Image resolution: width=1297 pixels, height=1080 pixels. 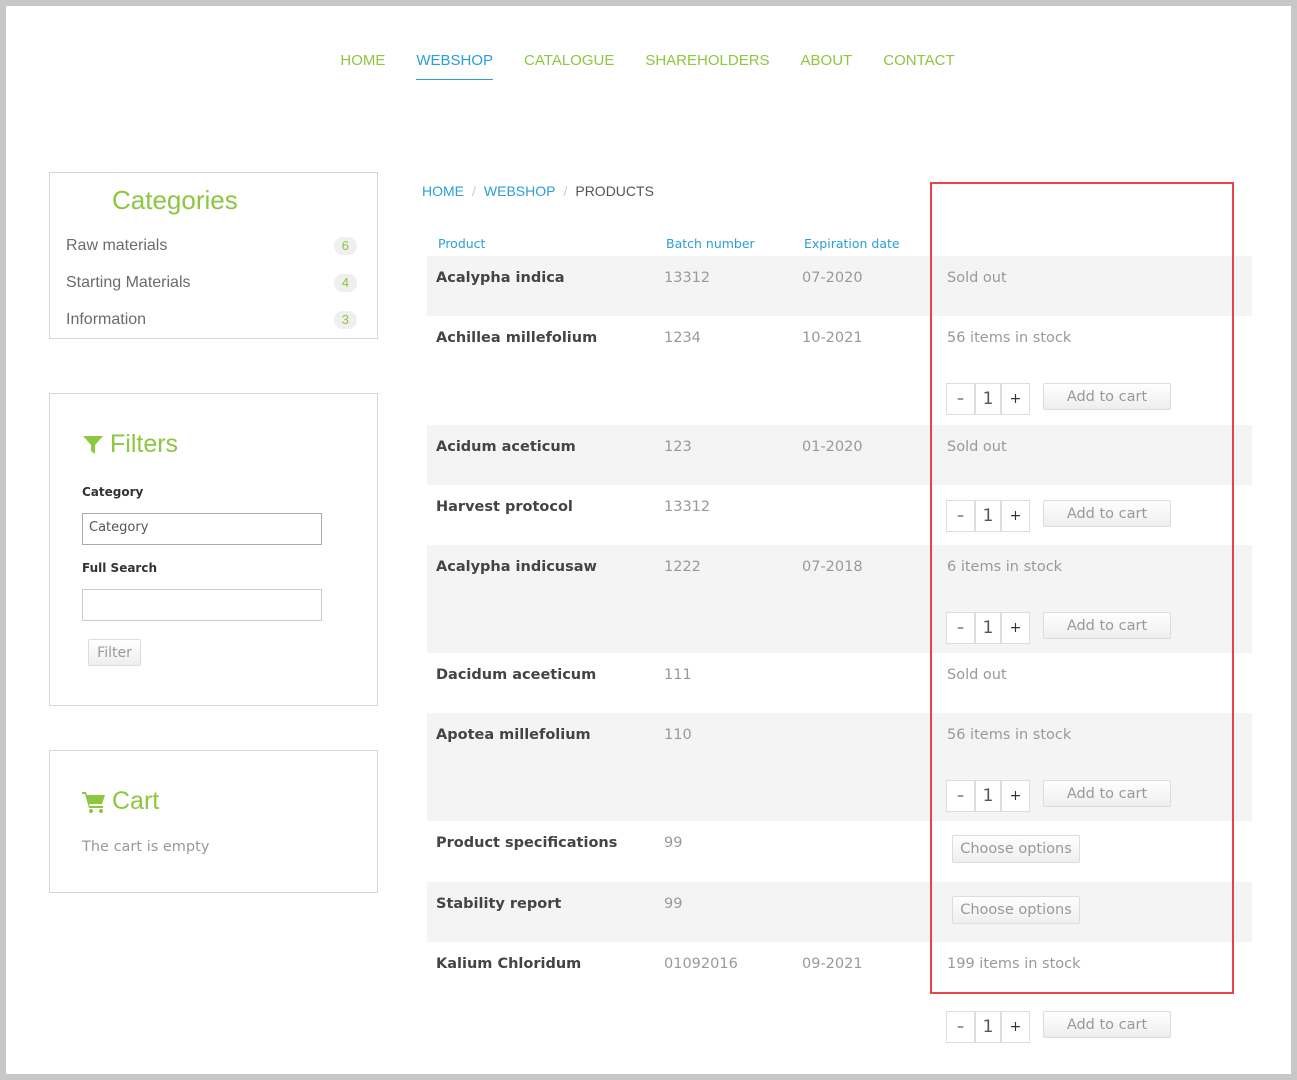 What do you see at coordinates (345, 246) in the screenshot?
I see `category-count: 6` at bounding box center [345, 246].